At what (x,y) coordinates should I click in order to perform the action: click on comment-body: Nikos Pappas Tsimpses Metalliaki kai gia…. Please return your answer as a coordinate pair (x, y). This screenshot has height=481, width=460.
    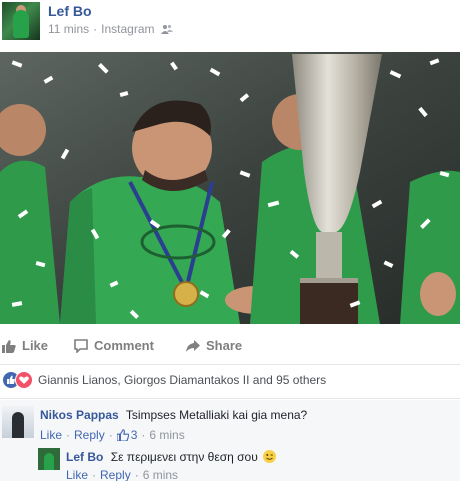
    Looking at the image, I should click on (173, 415).